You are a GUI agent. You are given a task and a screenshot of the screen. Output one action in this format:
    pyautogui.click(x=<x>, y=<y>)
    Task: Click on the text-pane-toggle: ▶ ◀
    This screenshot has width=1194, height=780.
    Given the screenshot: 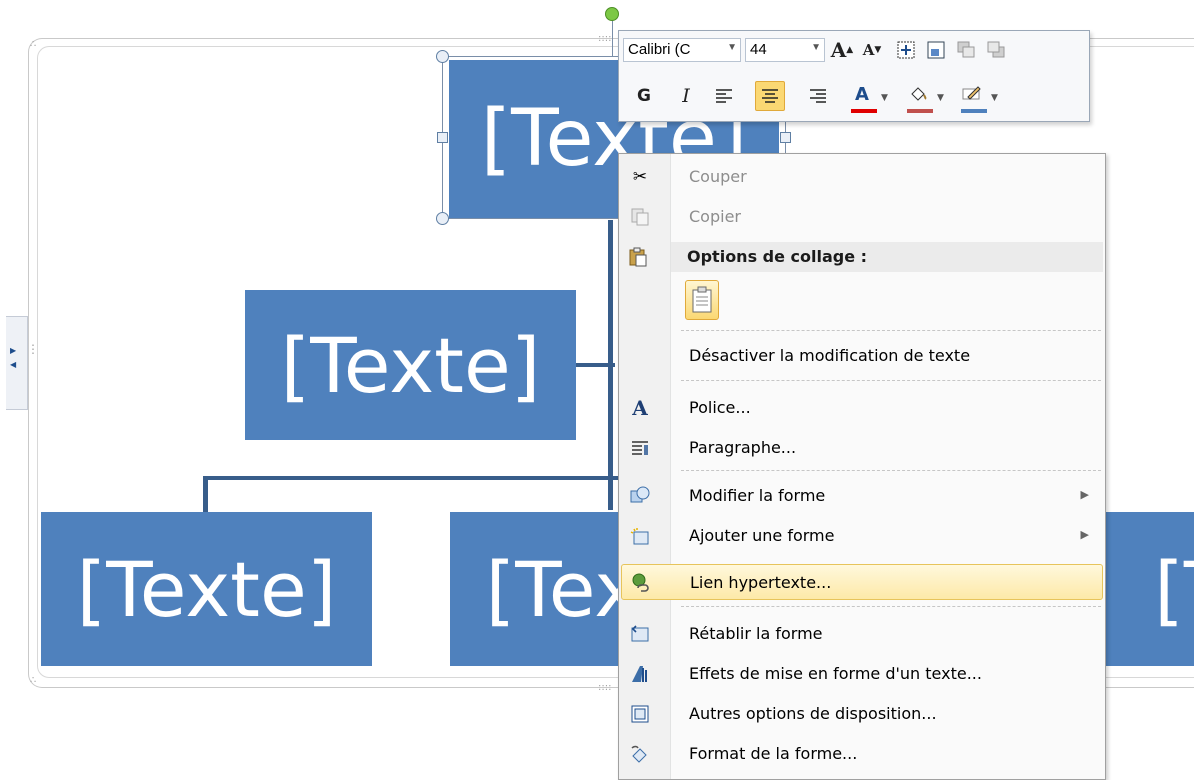 What is the action you would take?
    pyautogui.click(x=17, y=363)
    